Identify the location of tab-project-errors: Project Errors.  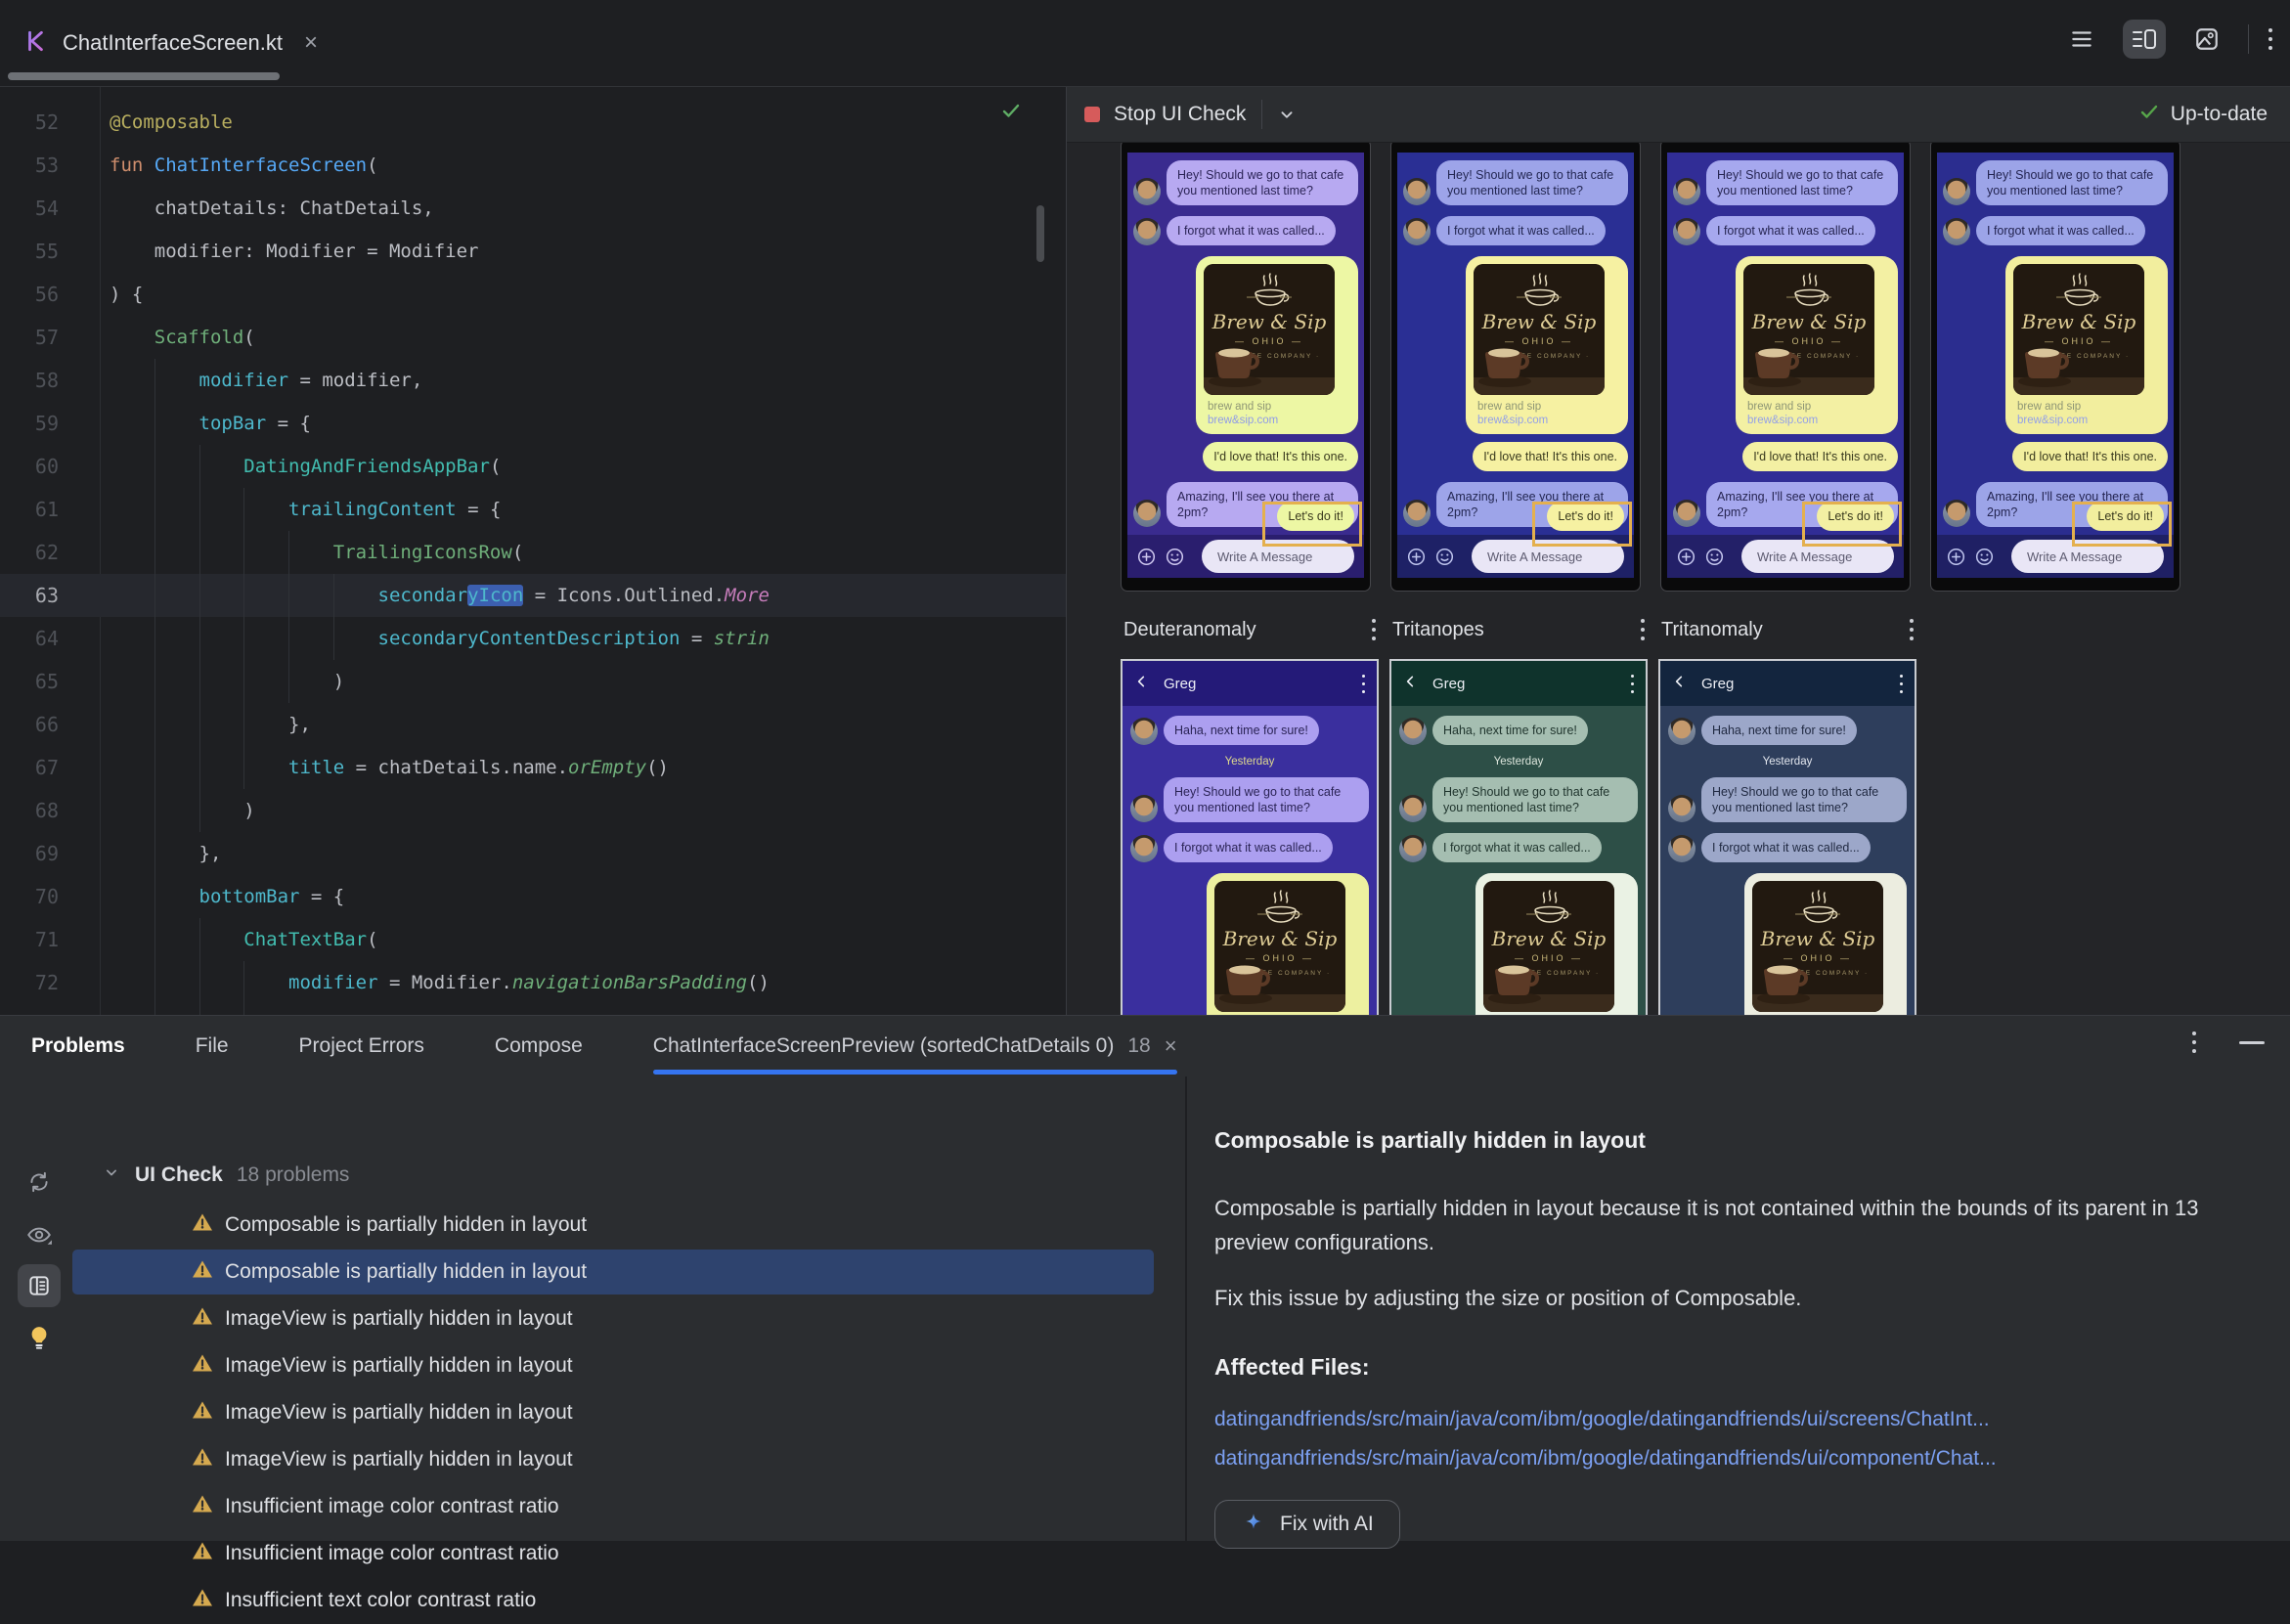
(361, 1046).